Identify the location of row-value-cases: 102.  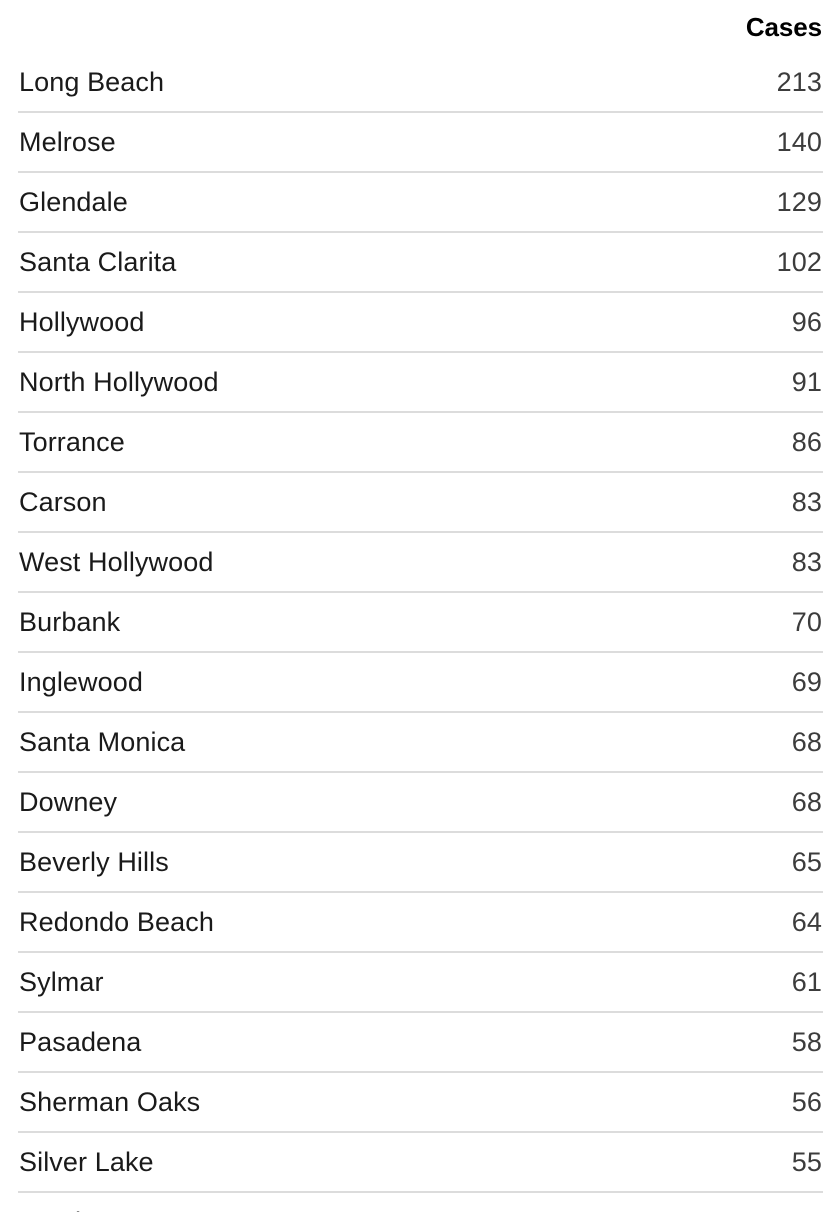
(700, 262).